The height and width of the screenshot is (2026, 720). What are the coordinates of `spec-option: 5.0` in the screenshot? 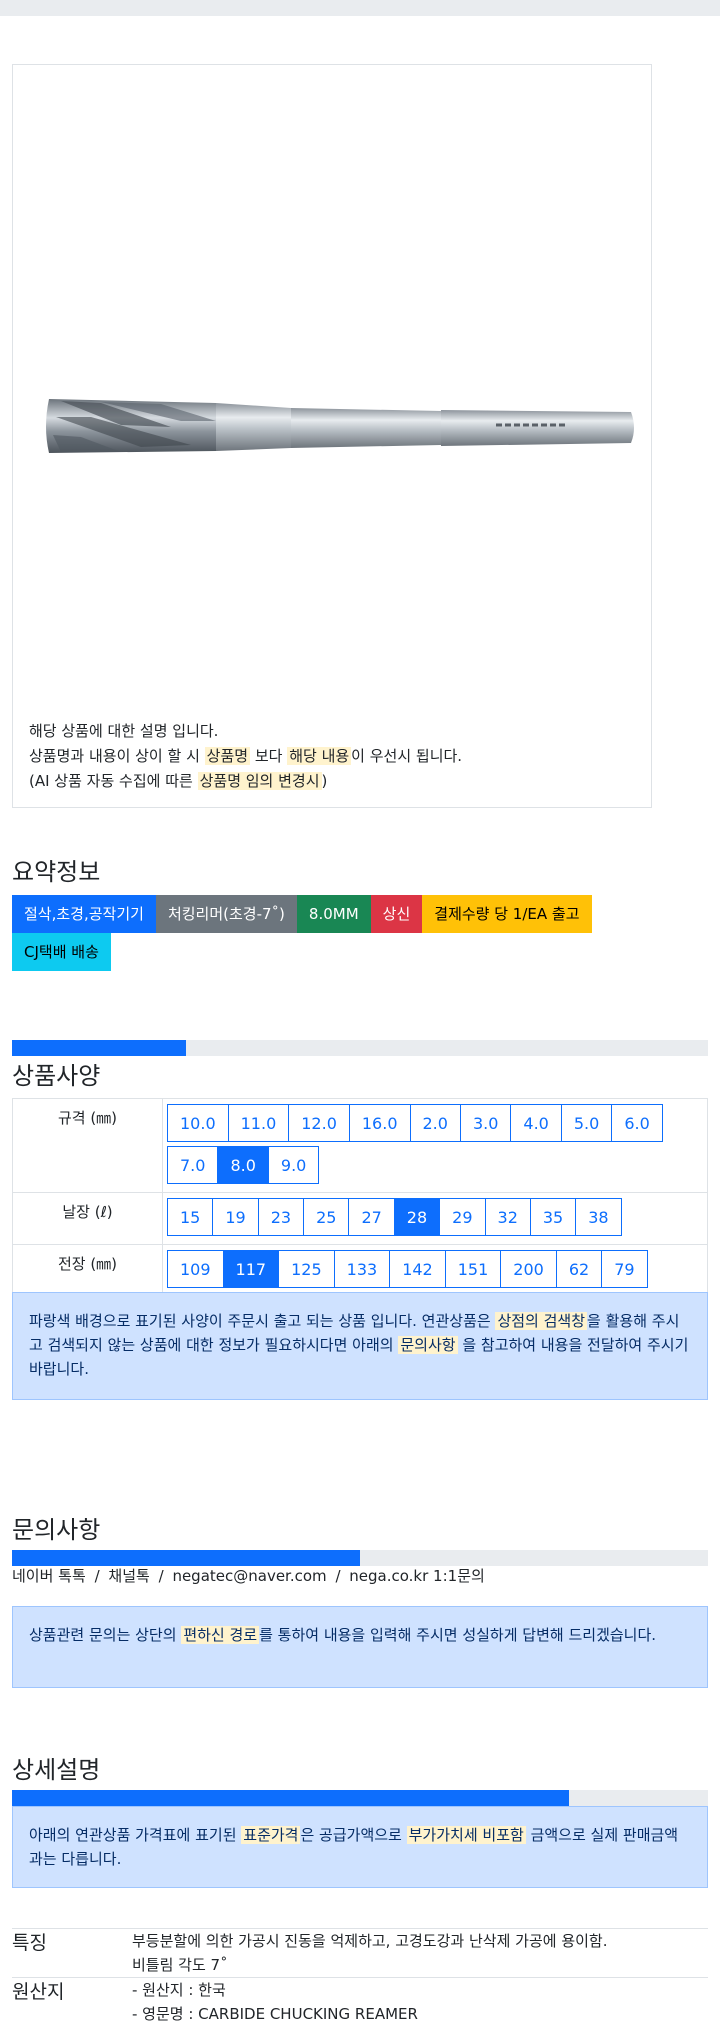 It's located at (586, 1123).